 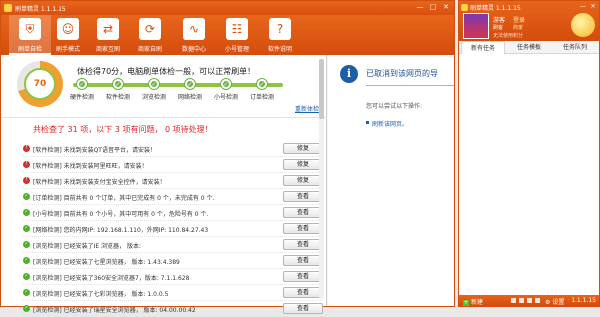 I want to click on list-item: ✓ [浏览检测] 已经安装了七彩浏览器， 版本: 1.0.0.5 查看, so click(x=173, y=293).